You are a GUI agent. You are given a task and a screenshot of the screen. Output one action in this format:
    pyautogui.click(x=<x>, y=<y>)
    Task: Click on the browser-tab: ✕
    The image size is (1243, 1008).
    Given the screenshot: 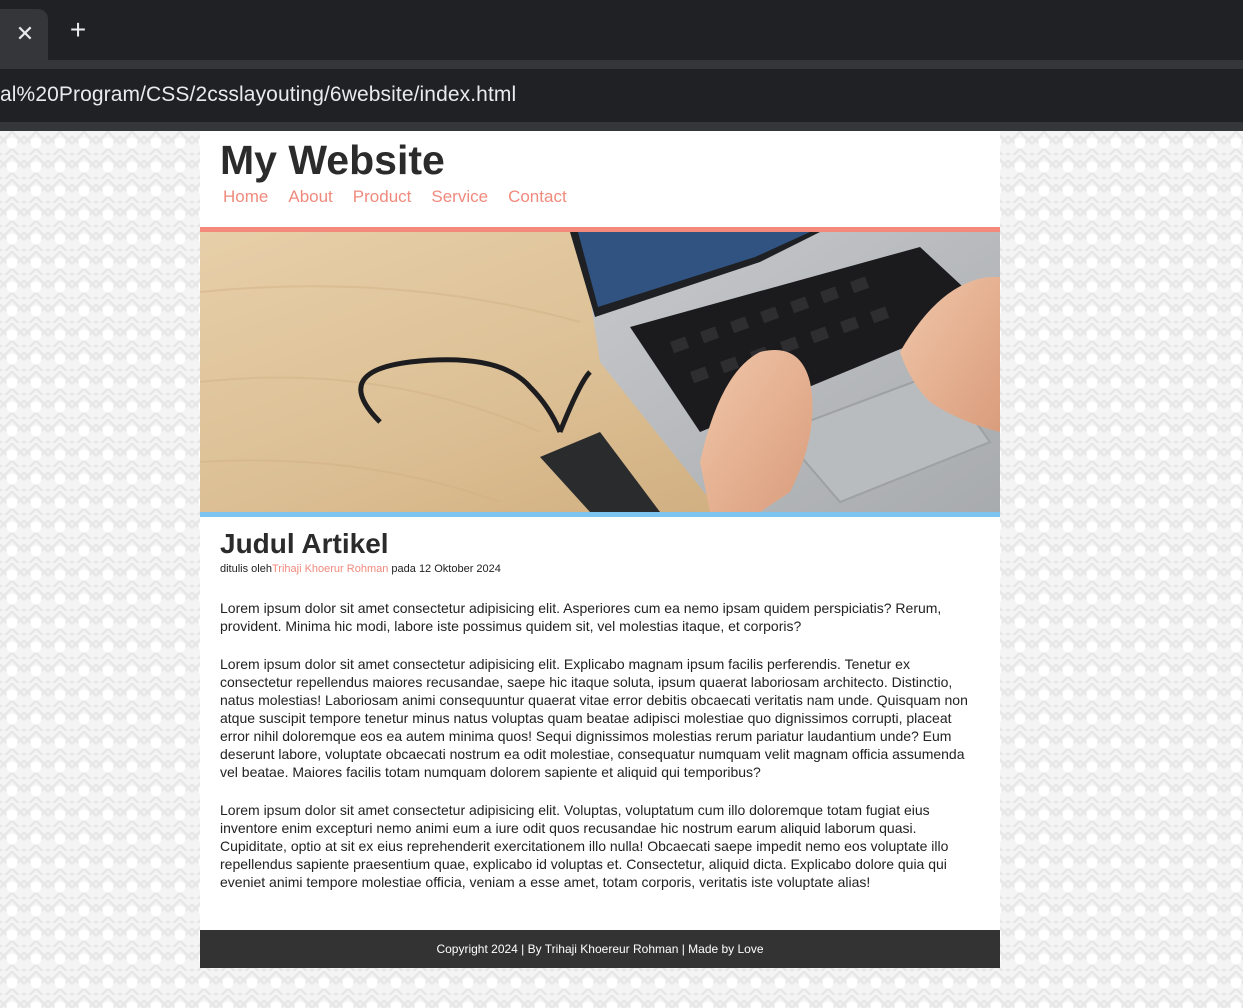 What is the action you would take?
    pyautogui.click(x=24, y=34)
    